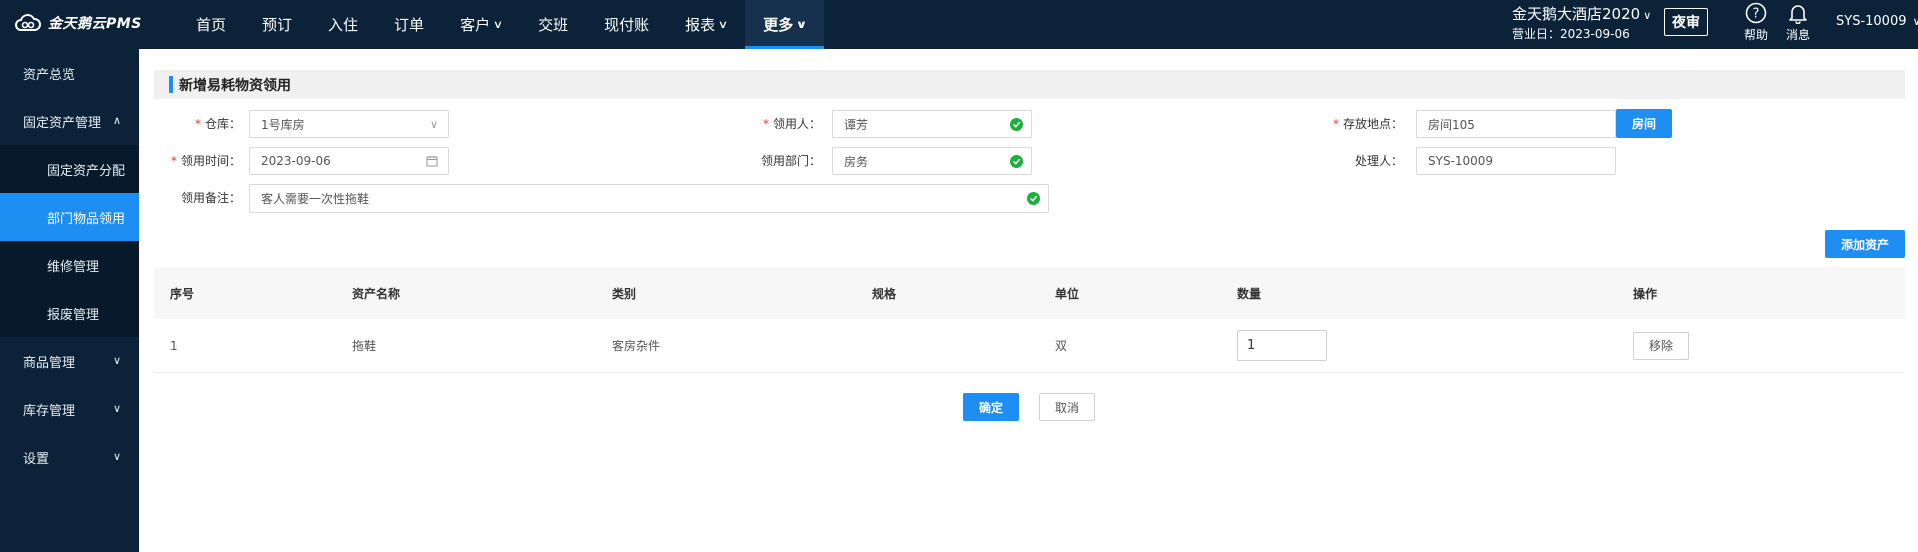  I want to click on nav-label: 客户, so click(475, 25).